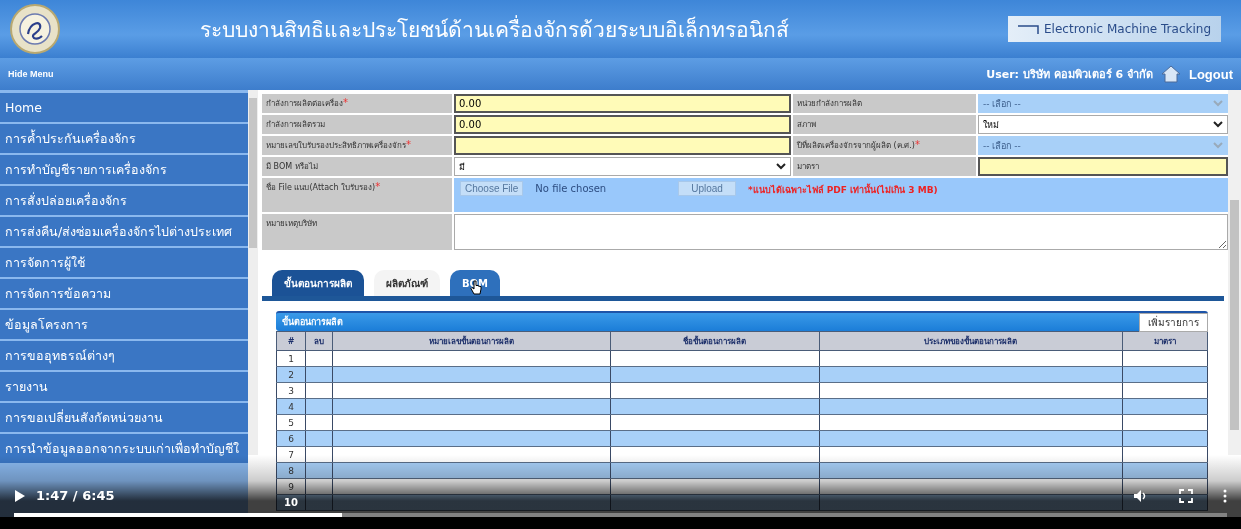 Image resolution: width=1241 pixels, height=529 pixels. Describe the element at coordinates (407, 283) in the screenshot. I see `tab: ผลิตภัณฑ์` at that location.